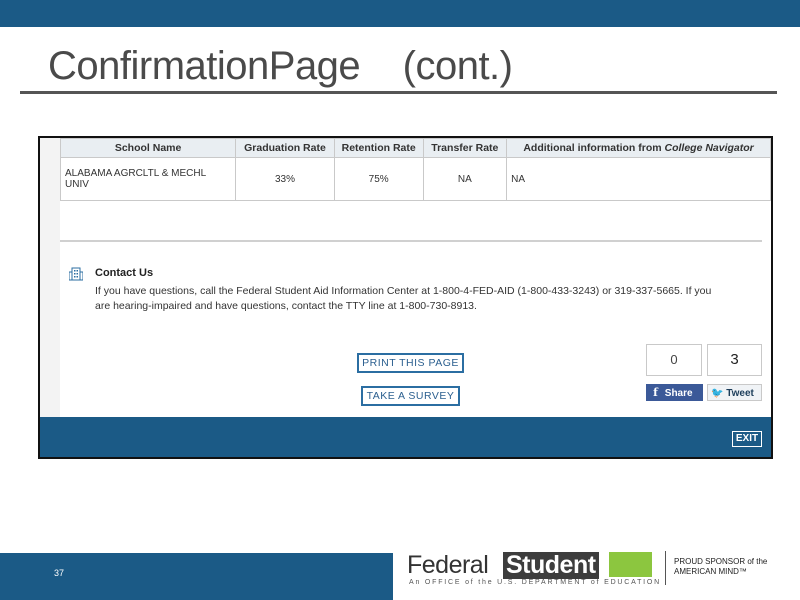 This screenshot has height=600, width=800. Describe the element at coordinates (678, 393) in the screenshot. I see `facebook-share-label: Share` at that location.